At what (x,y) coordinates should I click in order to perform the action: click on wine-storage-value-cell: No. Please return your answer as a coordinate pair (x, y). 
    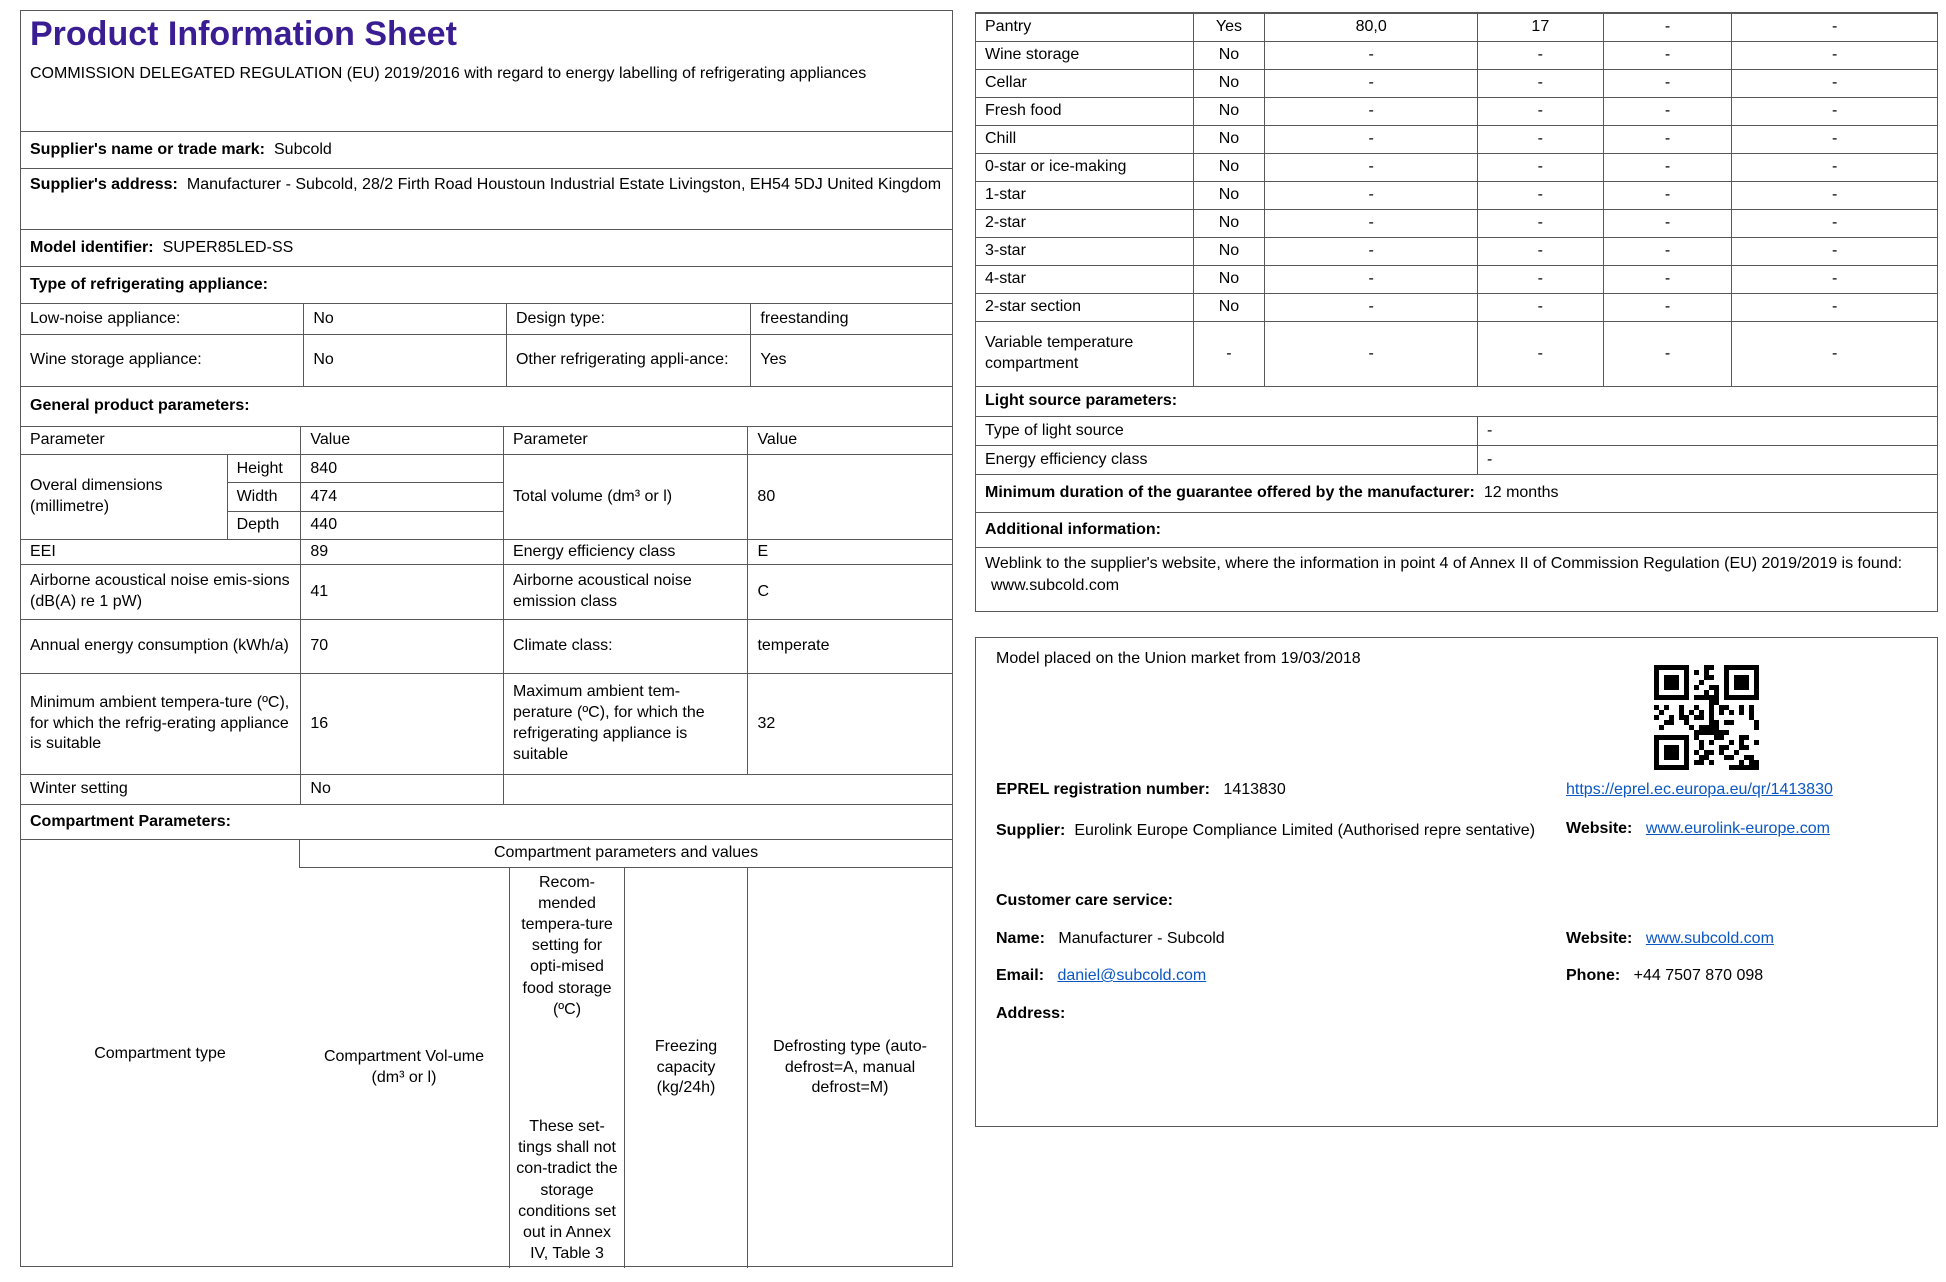
    Looking at the image, I should click on (404, 360).